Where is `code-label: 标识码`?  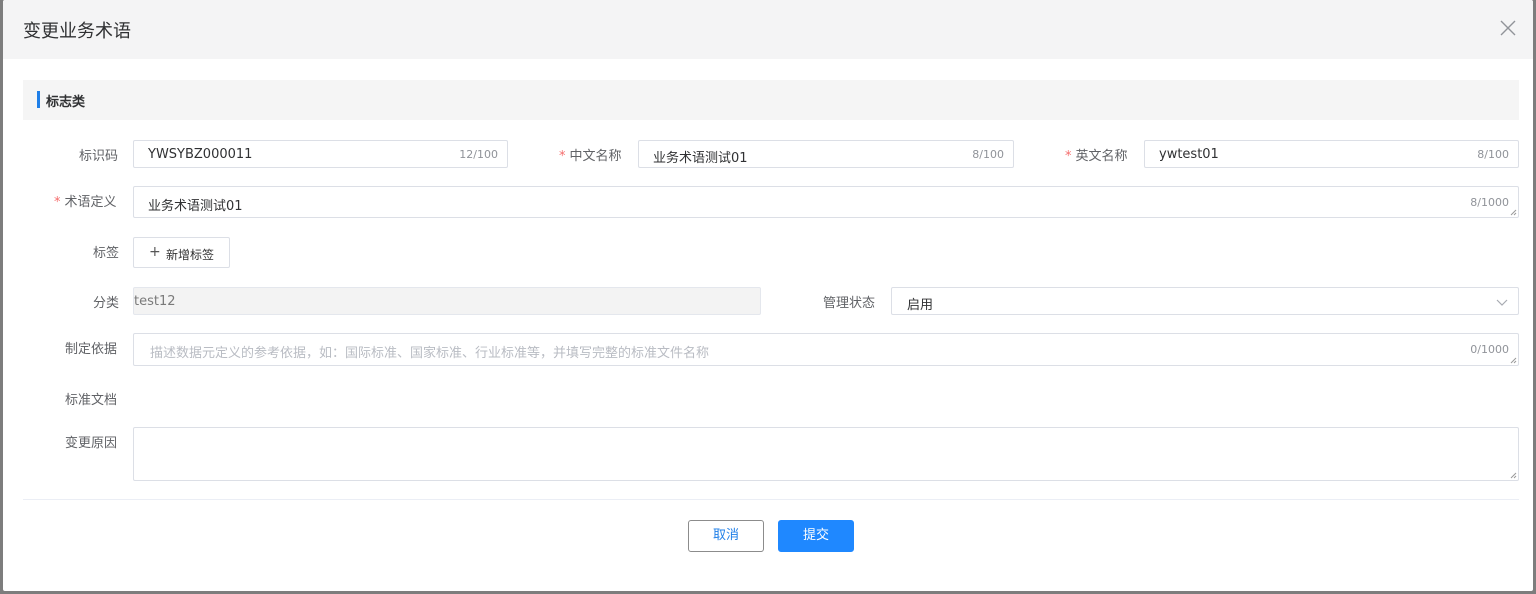
code-label: 标识码 is located at coordinates (99, 156).